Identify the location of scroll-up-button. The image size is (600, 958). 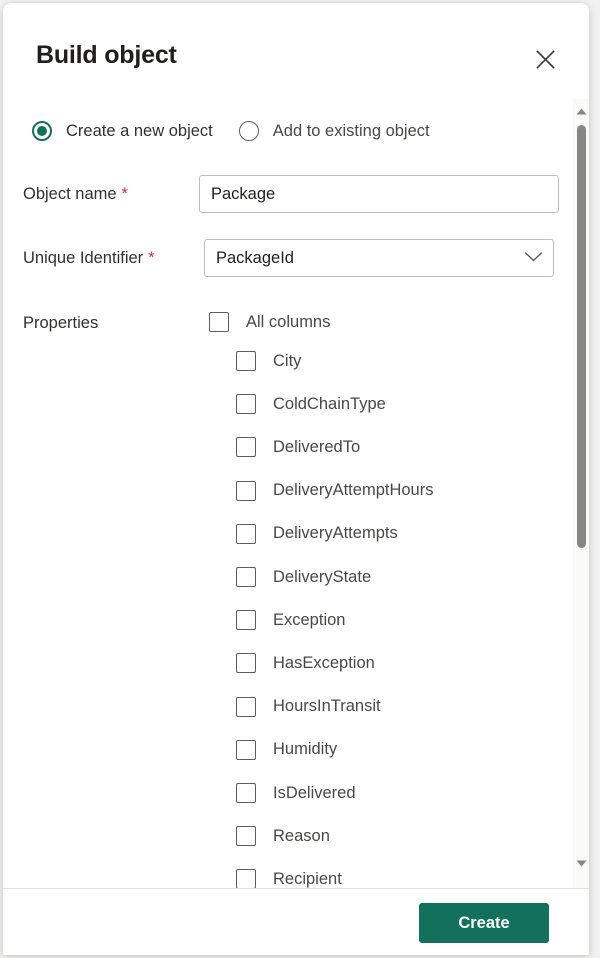
(581, 111).